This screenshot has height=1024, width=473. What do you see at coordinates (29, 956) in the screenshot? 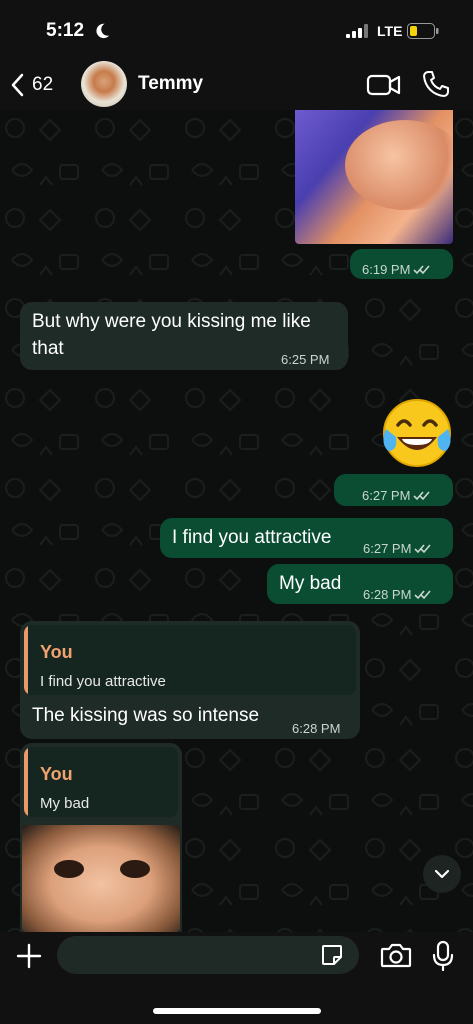
I see `plus-icon` at bounding box center [29, 956].